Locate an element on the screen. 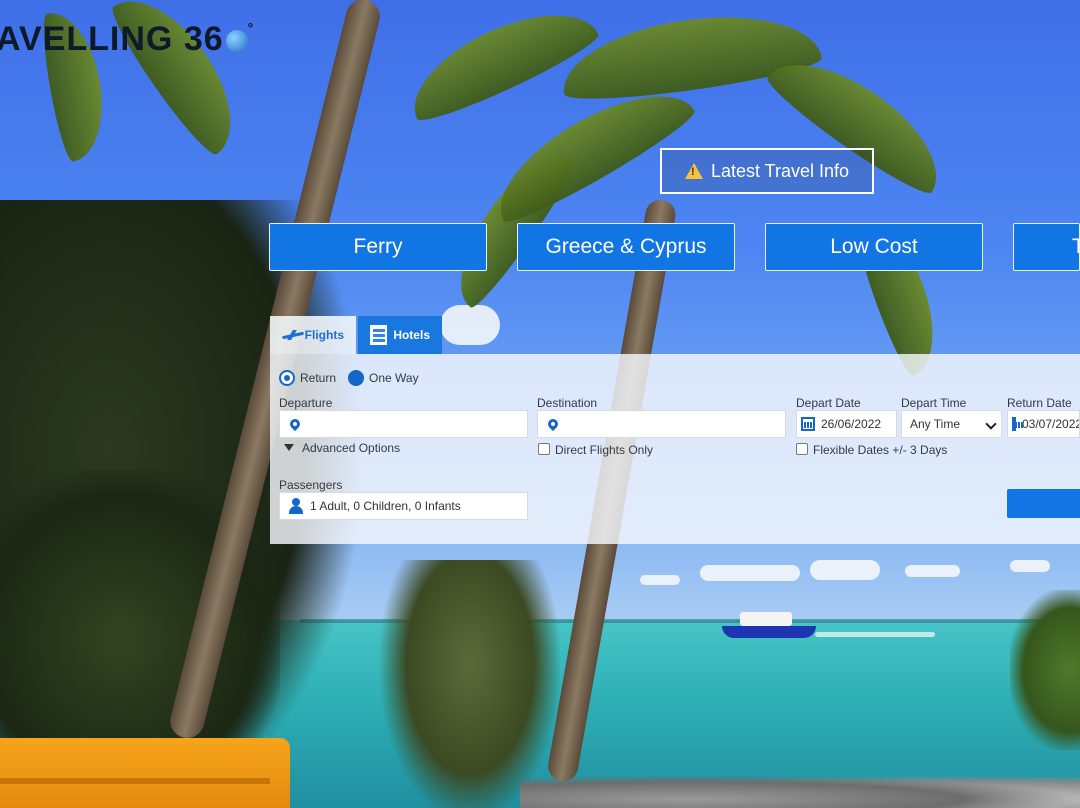 Image resolution: width=1080 pixels, height=808 pixels. chevron-down-icon is located at coordinates (991, 424).